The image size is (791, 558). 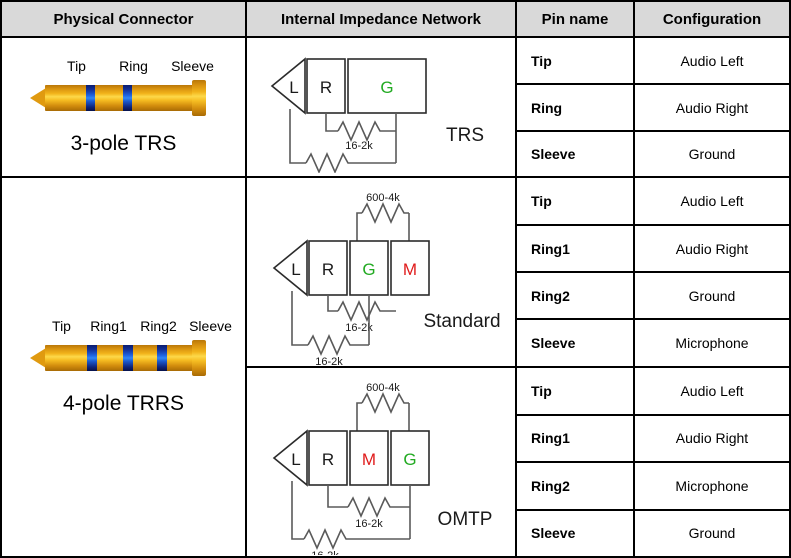 I want to click on trs-connector-name: 3-pole TRS, so click(x=123, y=143).